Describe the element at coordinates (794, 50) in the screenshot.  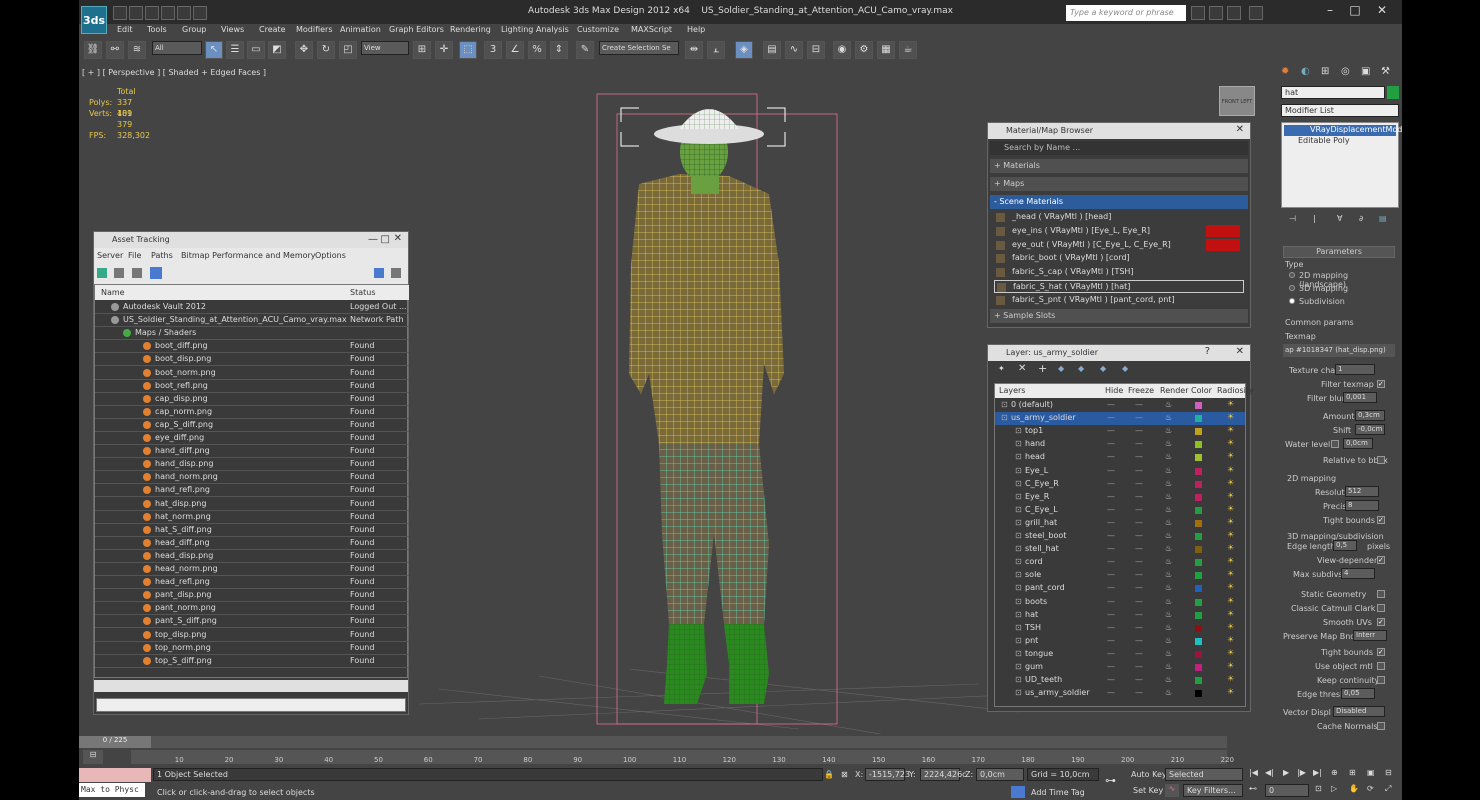
I see `curve-editor-icon: ∿` at that location.